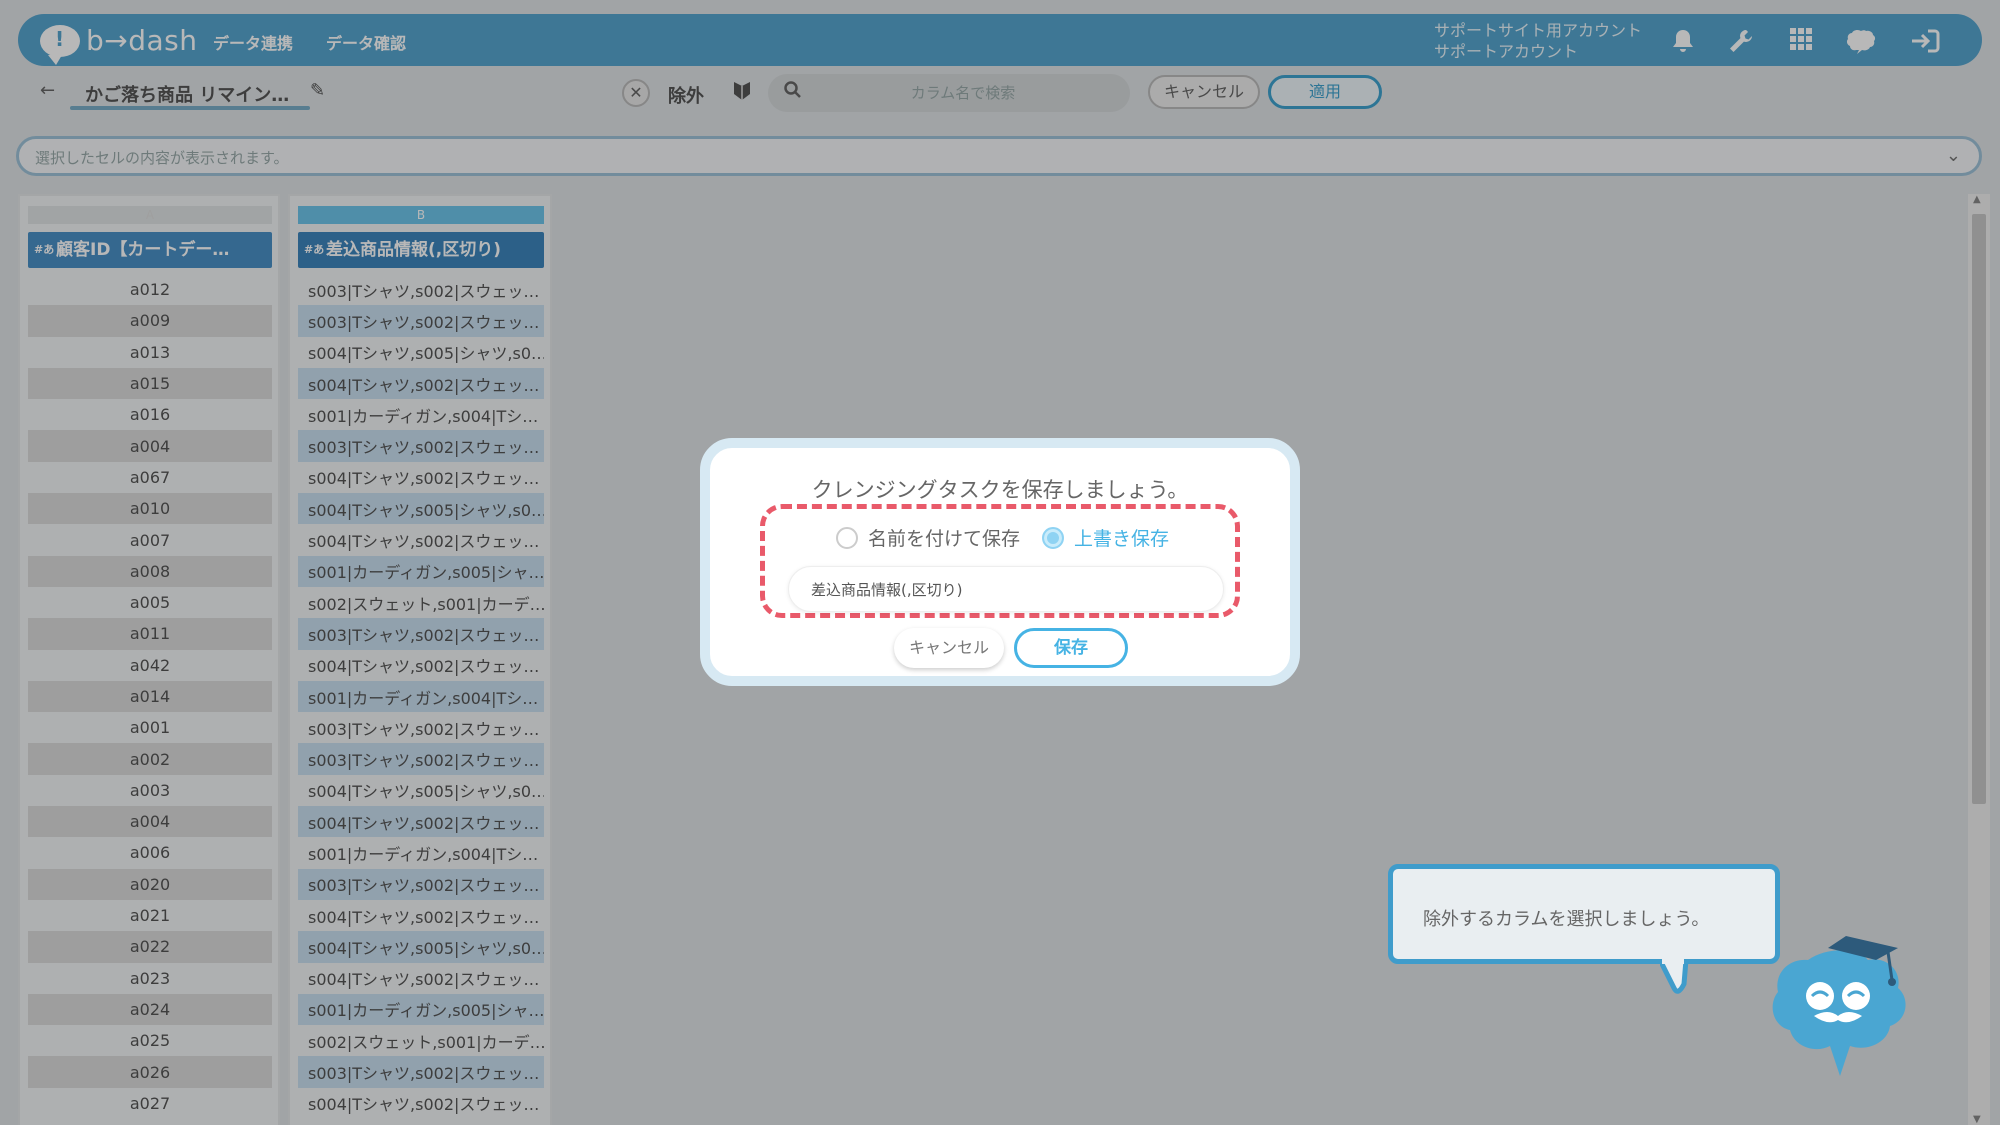 Image resolution: width=2000 pixels, height=1125 pixels. What do you see at coordinates (1000, 490) in the screenshot?
I see `dialog-title: クレンジングタスクを保存しましょう。` at bounding box center [1000, 490].